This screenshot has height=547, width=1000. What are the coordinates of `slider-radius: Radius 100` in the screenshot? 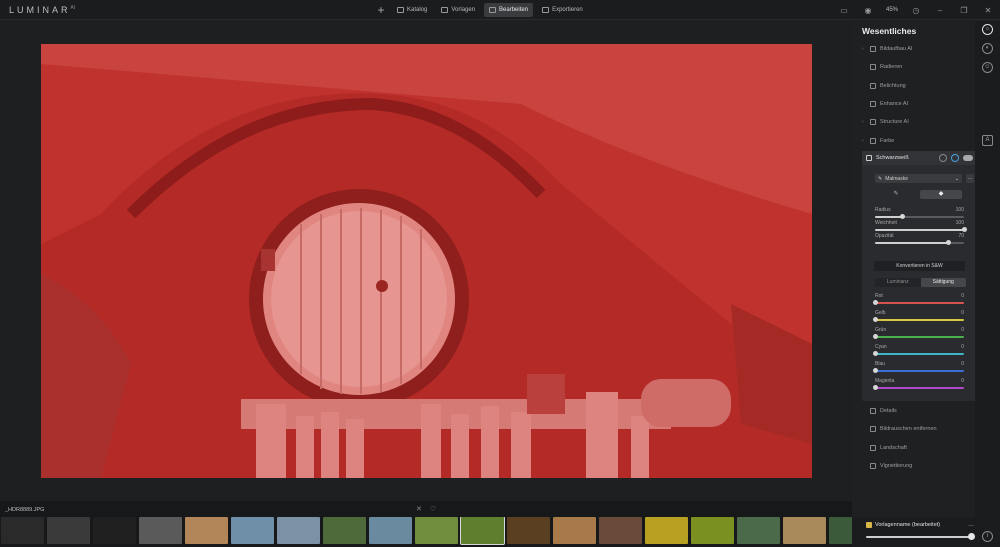 It's located at (919, 213).